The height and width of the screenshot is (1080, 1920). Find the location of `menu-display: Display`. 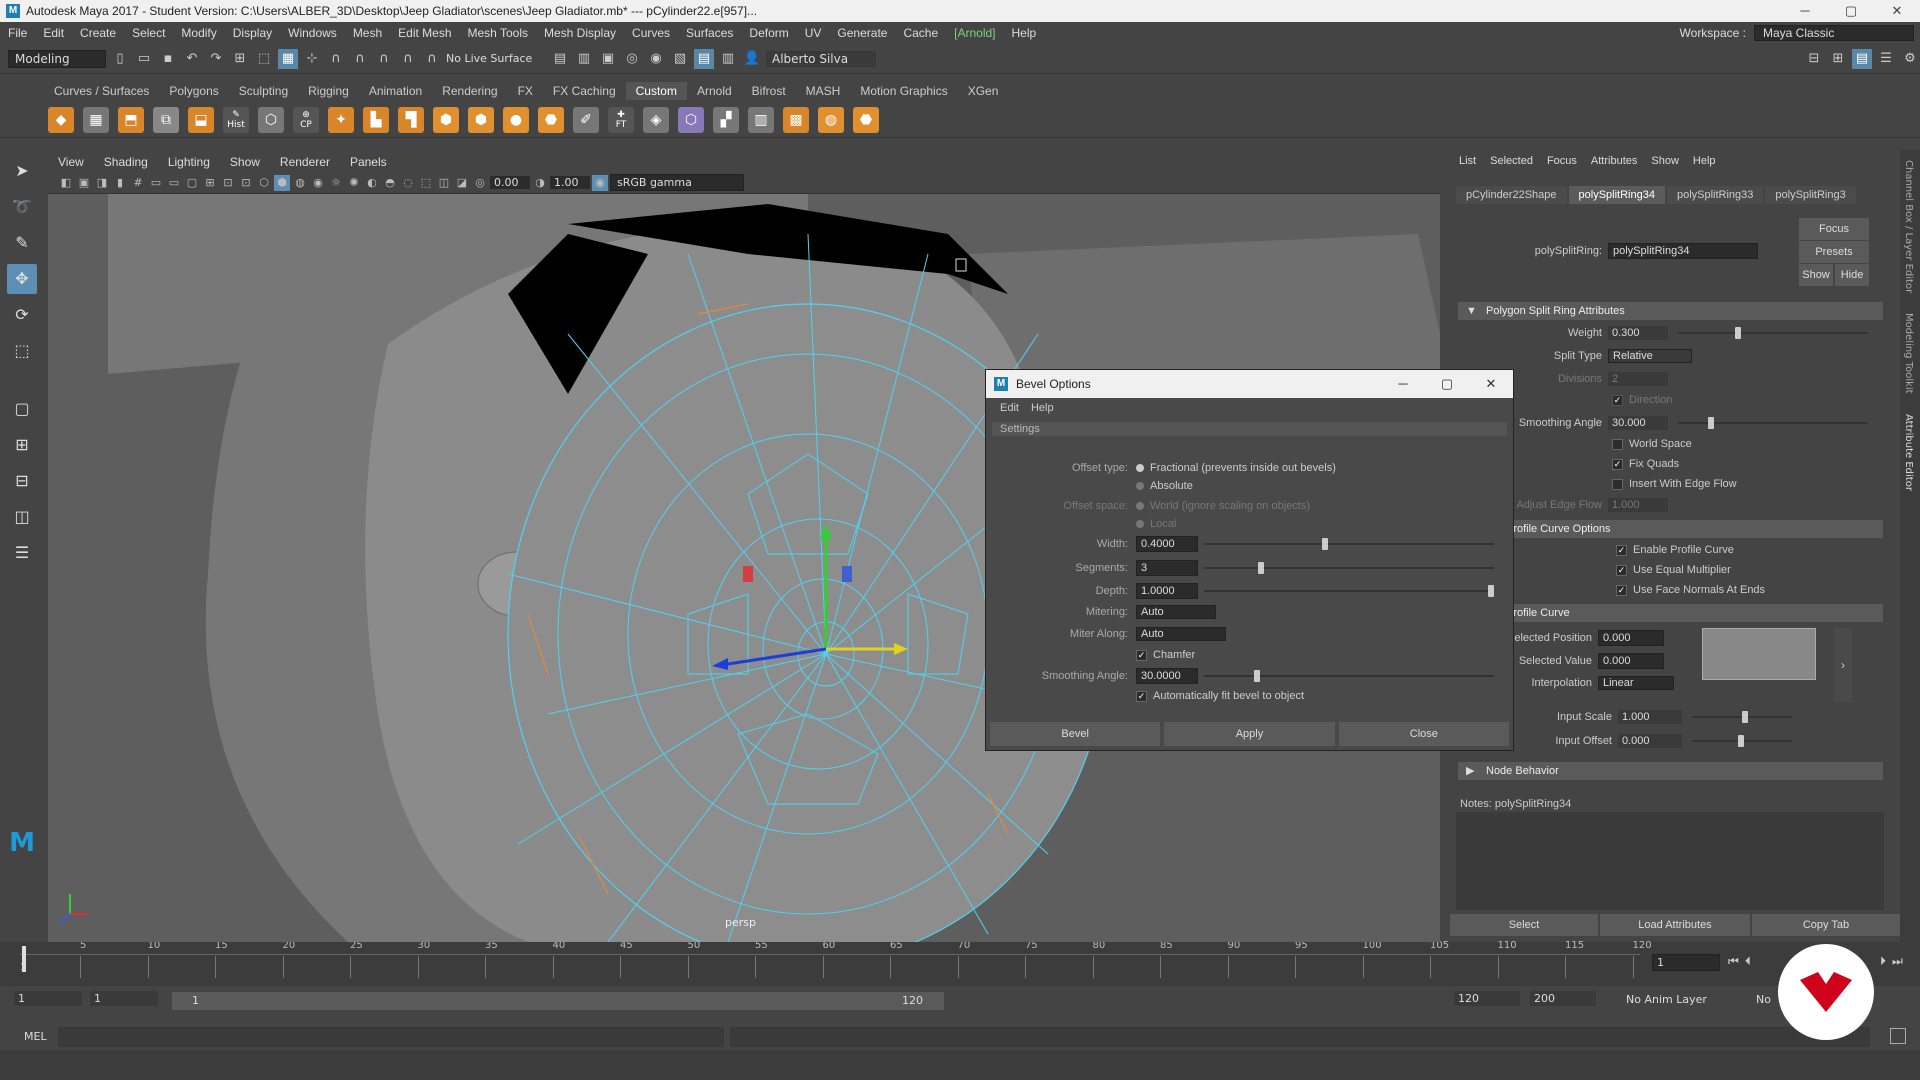

menu-display: Display is located at coordinates (252, 33).